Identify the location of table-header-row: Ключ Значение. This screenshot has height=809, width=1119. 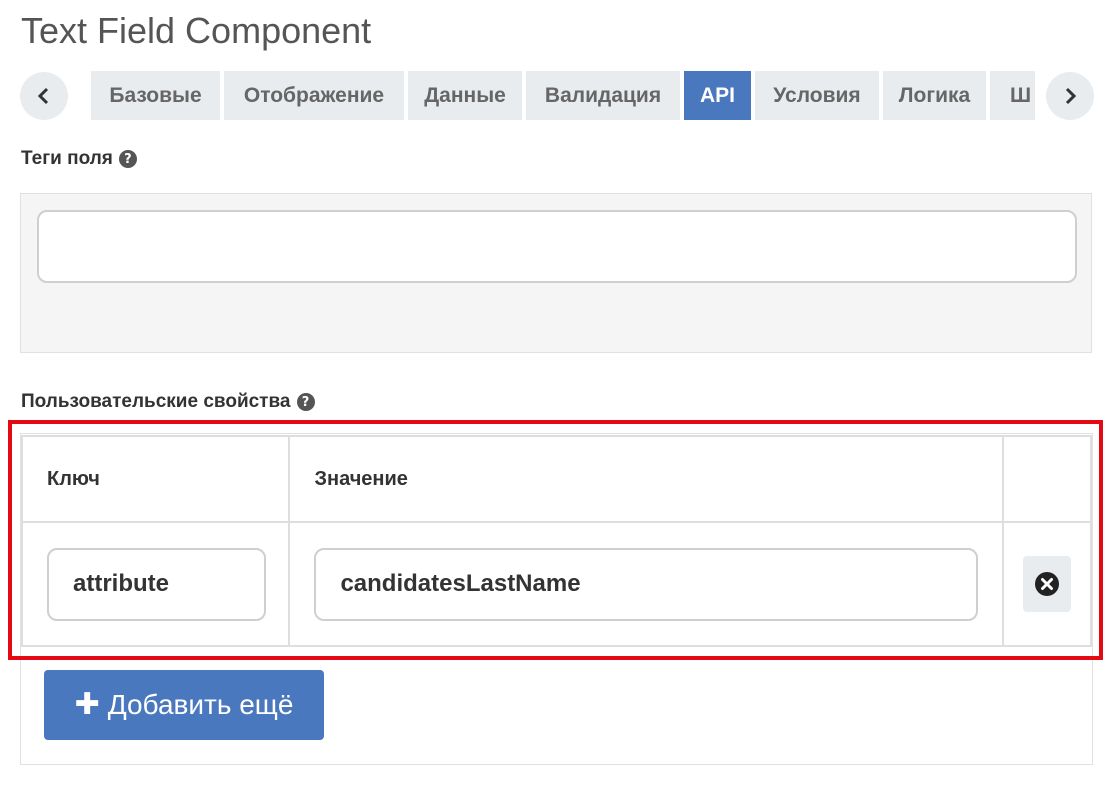
(556, 479).